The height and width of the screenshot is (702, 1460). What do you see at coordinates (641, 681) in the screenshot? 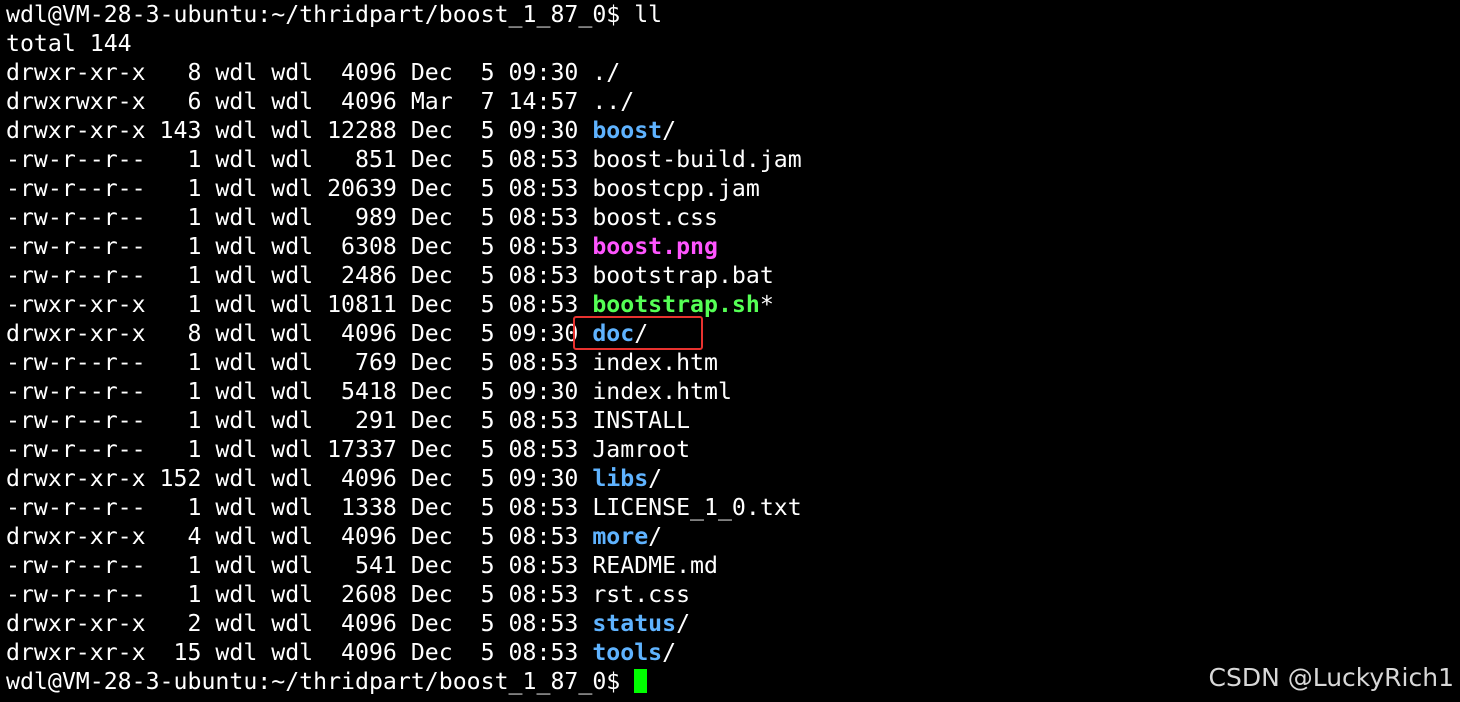
I see `text-cursor` at bounding box center [641, 681].